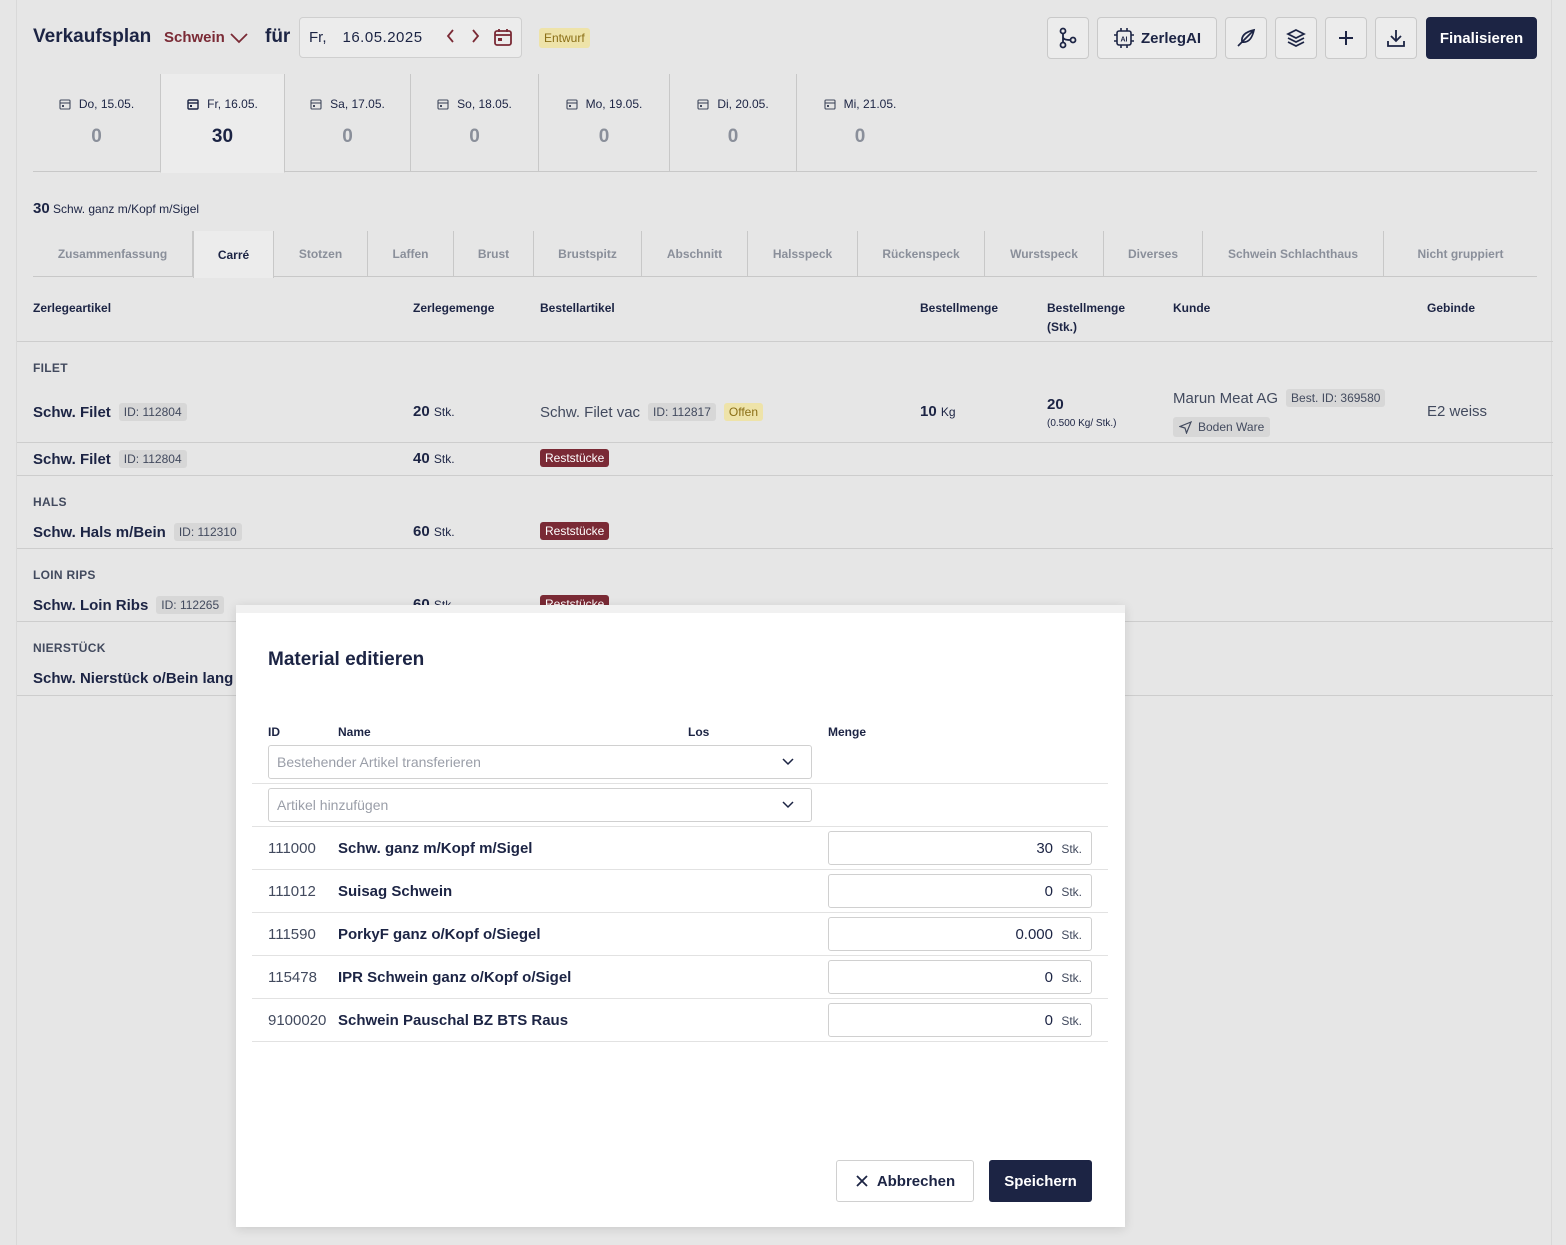  I want to click on tab-brustspitz: Brustspitz, so click(588, 254).